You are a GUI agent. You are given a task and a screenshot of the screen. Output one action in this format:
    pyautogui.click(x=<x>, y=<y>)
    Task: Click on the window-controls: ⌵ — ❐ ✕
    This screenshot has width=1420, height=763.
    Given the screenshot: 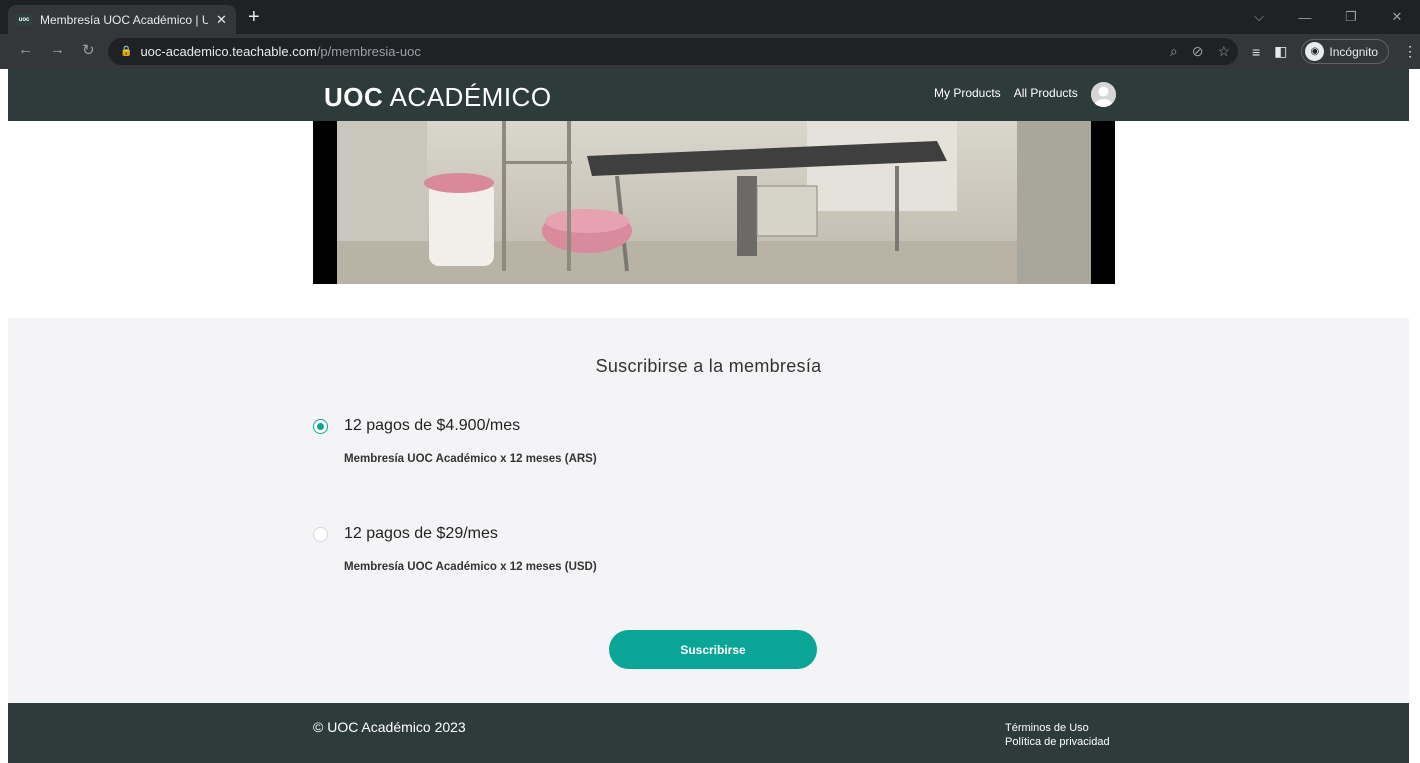 What is the action you would take?
    pyautogui.click(x=1328, y=17)
    